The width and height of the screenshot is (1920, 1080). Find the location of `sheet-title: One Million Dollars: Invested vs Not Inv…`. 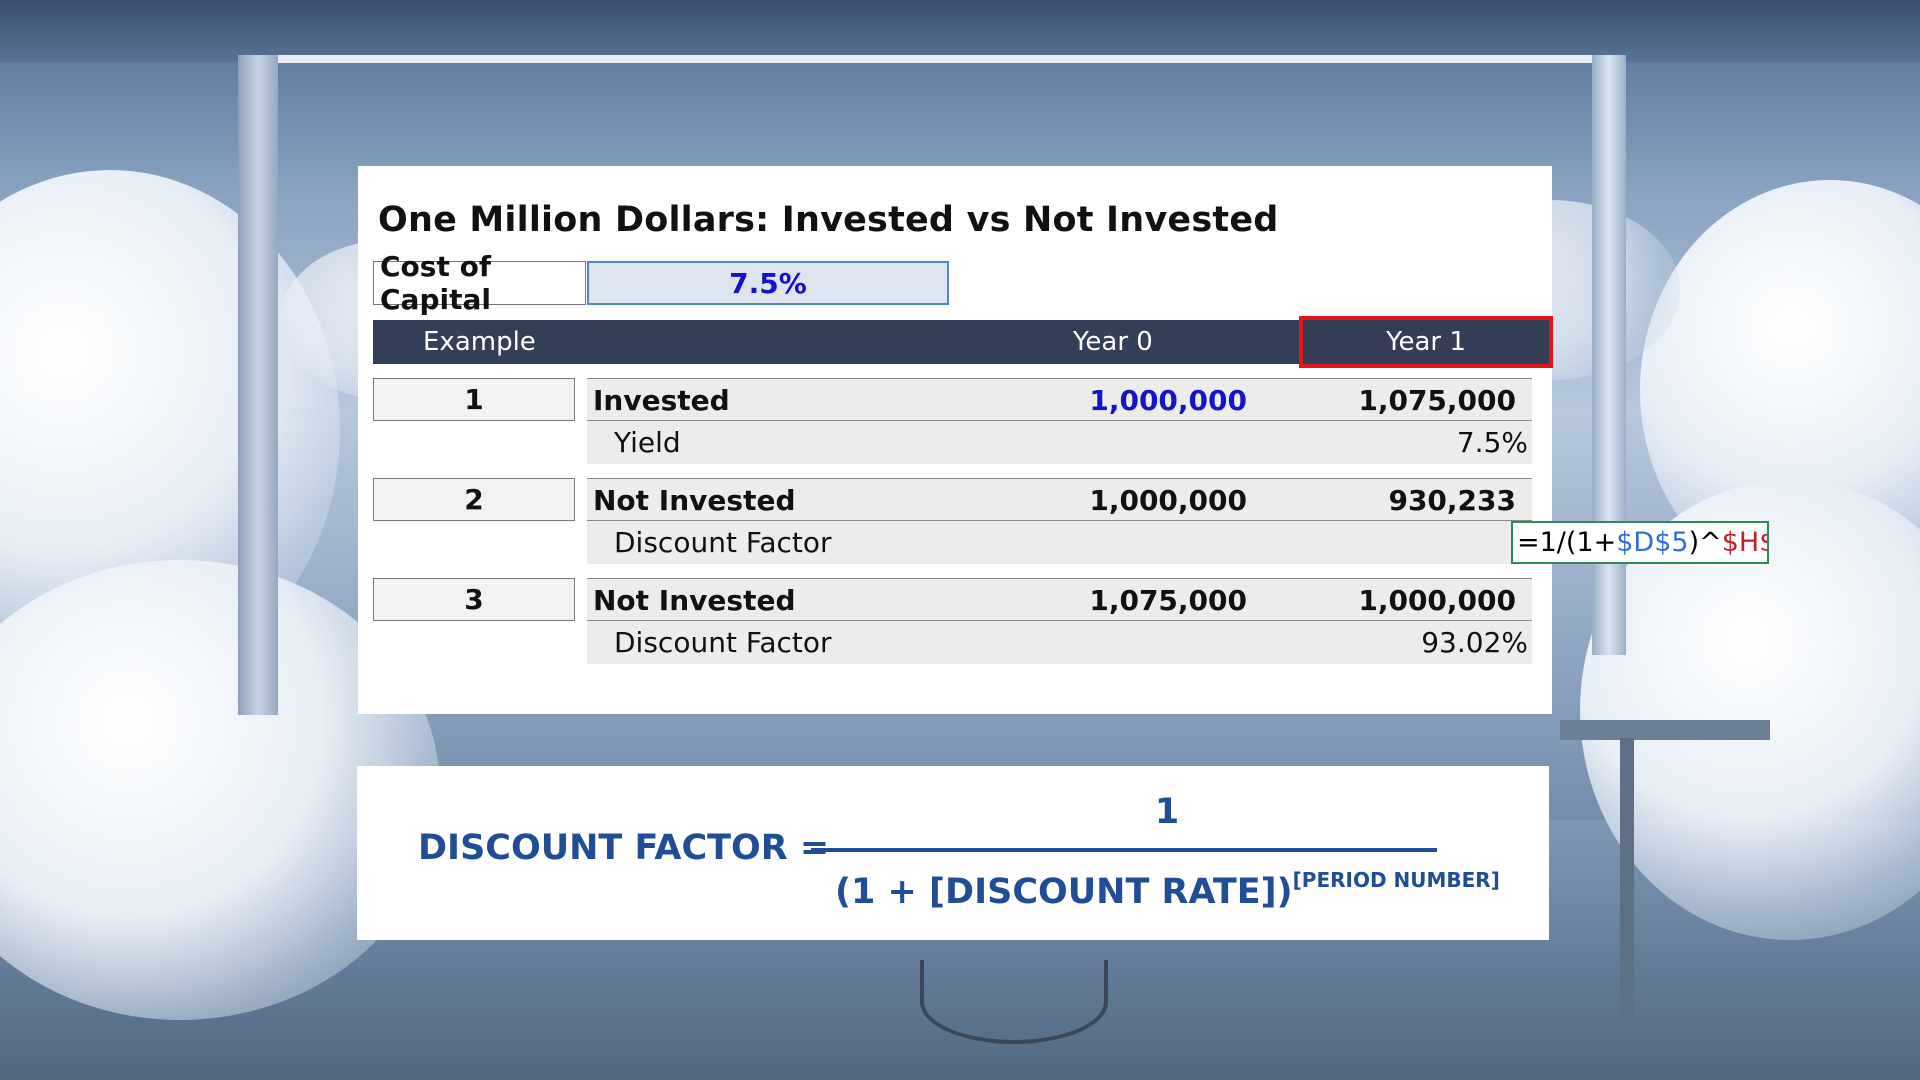

sheet-title: One Million Dollars: Invested vs Not Inv… is located at coordinates (828, 220).